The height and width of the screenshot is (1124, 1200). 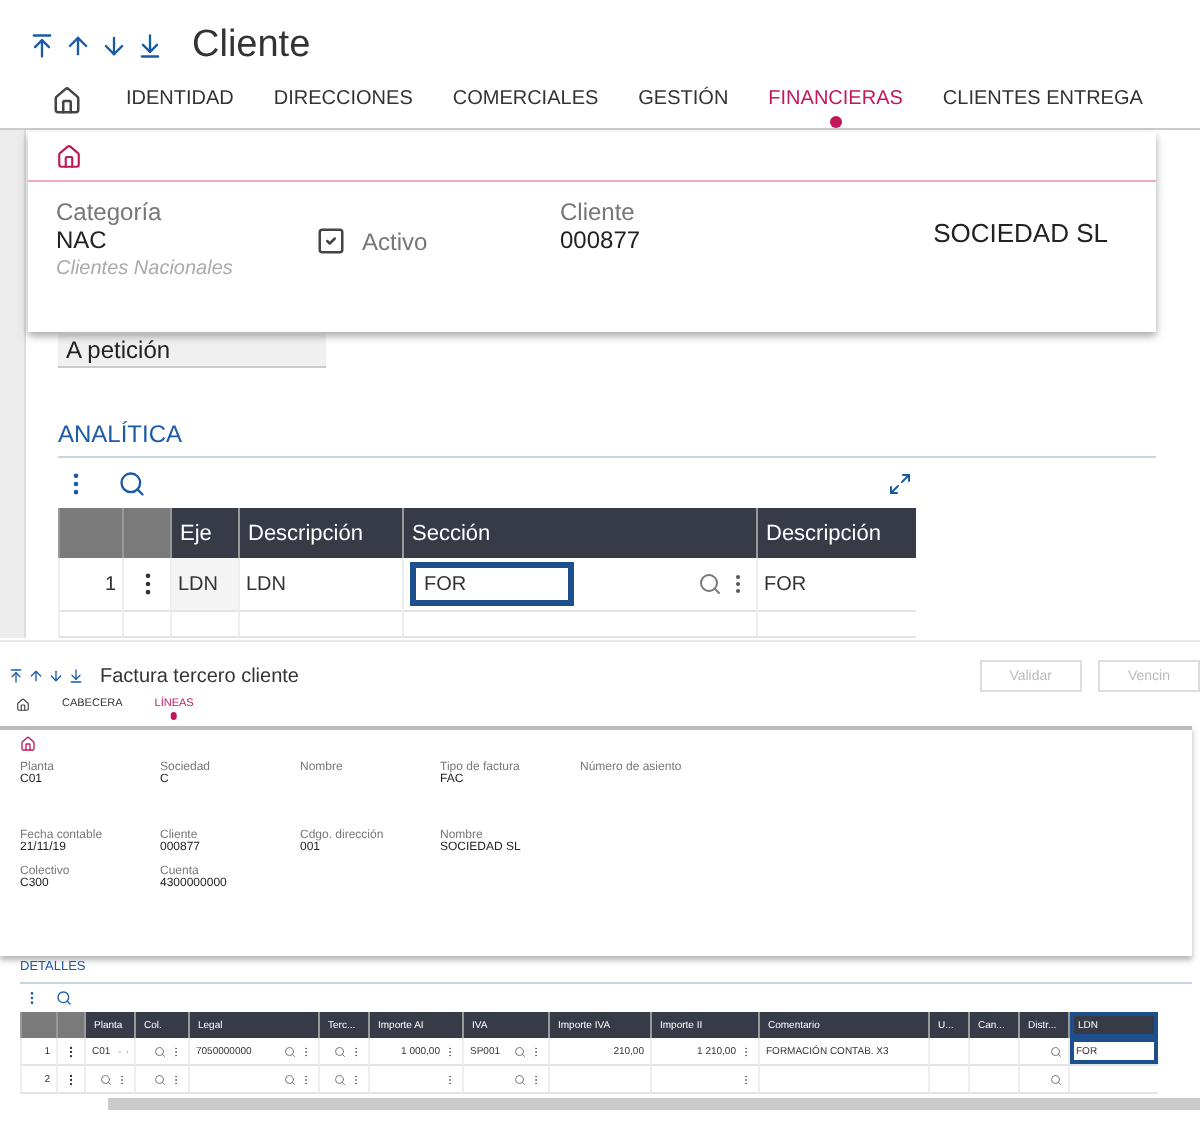 I want to click on table-cell: FOR, so click(x=836, y=585).